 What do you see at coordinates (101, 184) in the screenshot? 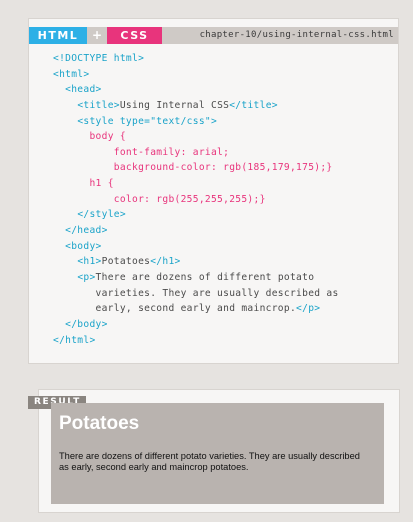
I see `code-css: h1 {` at bounding box center [101, 184].